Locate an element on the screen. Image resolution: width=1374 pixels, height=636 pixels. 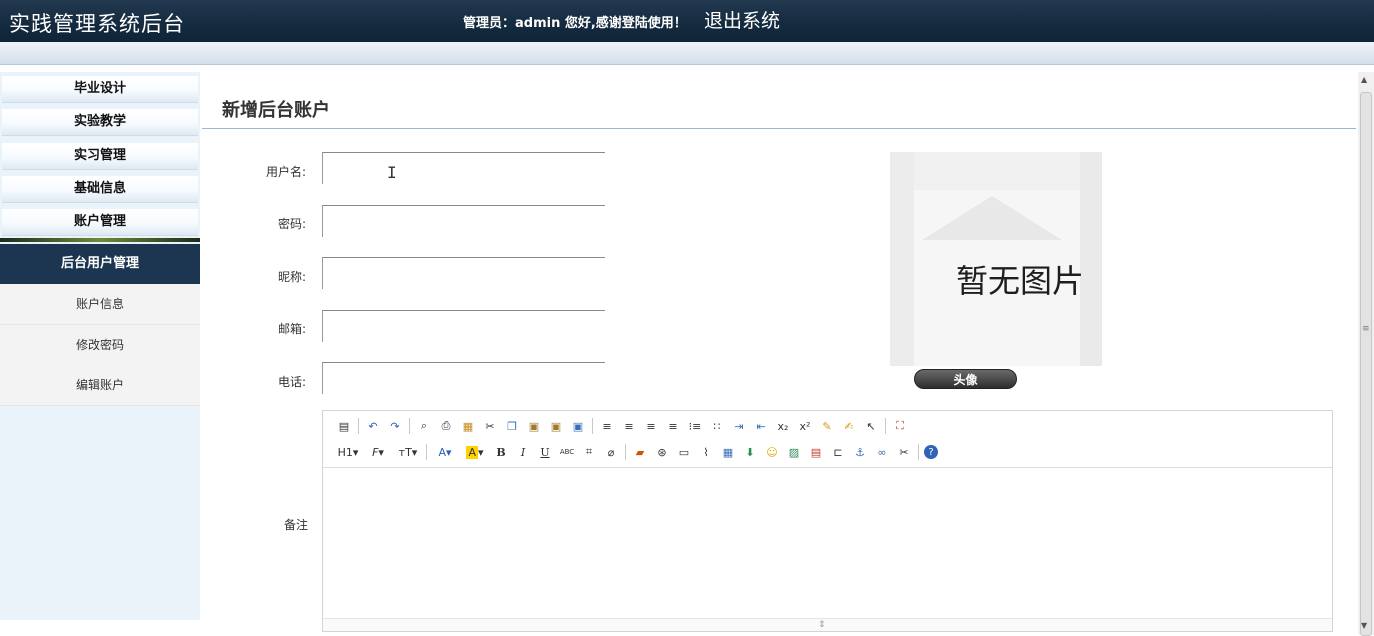
attachment-icon: ⌇ is located at coordinates (706, 452).